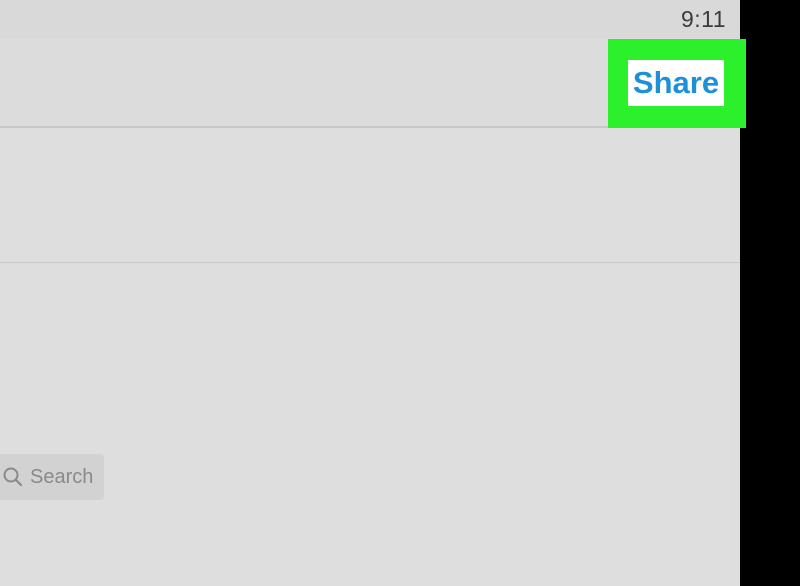  Describe the element at coordinates (62, 476) in the screenshot. I see `search-placeholder: Search` at that location.